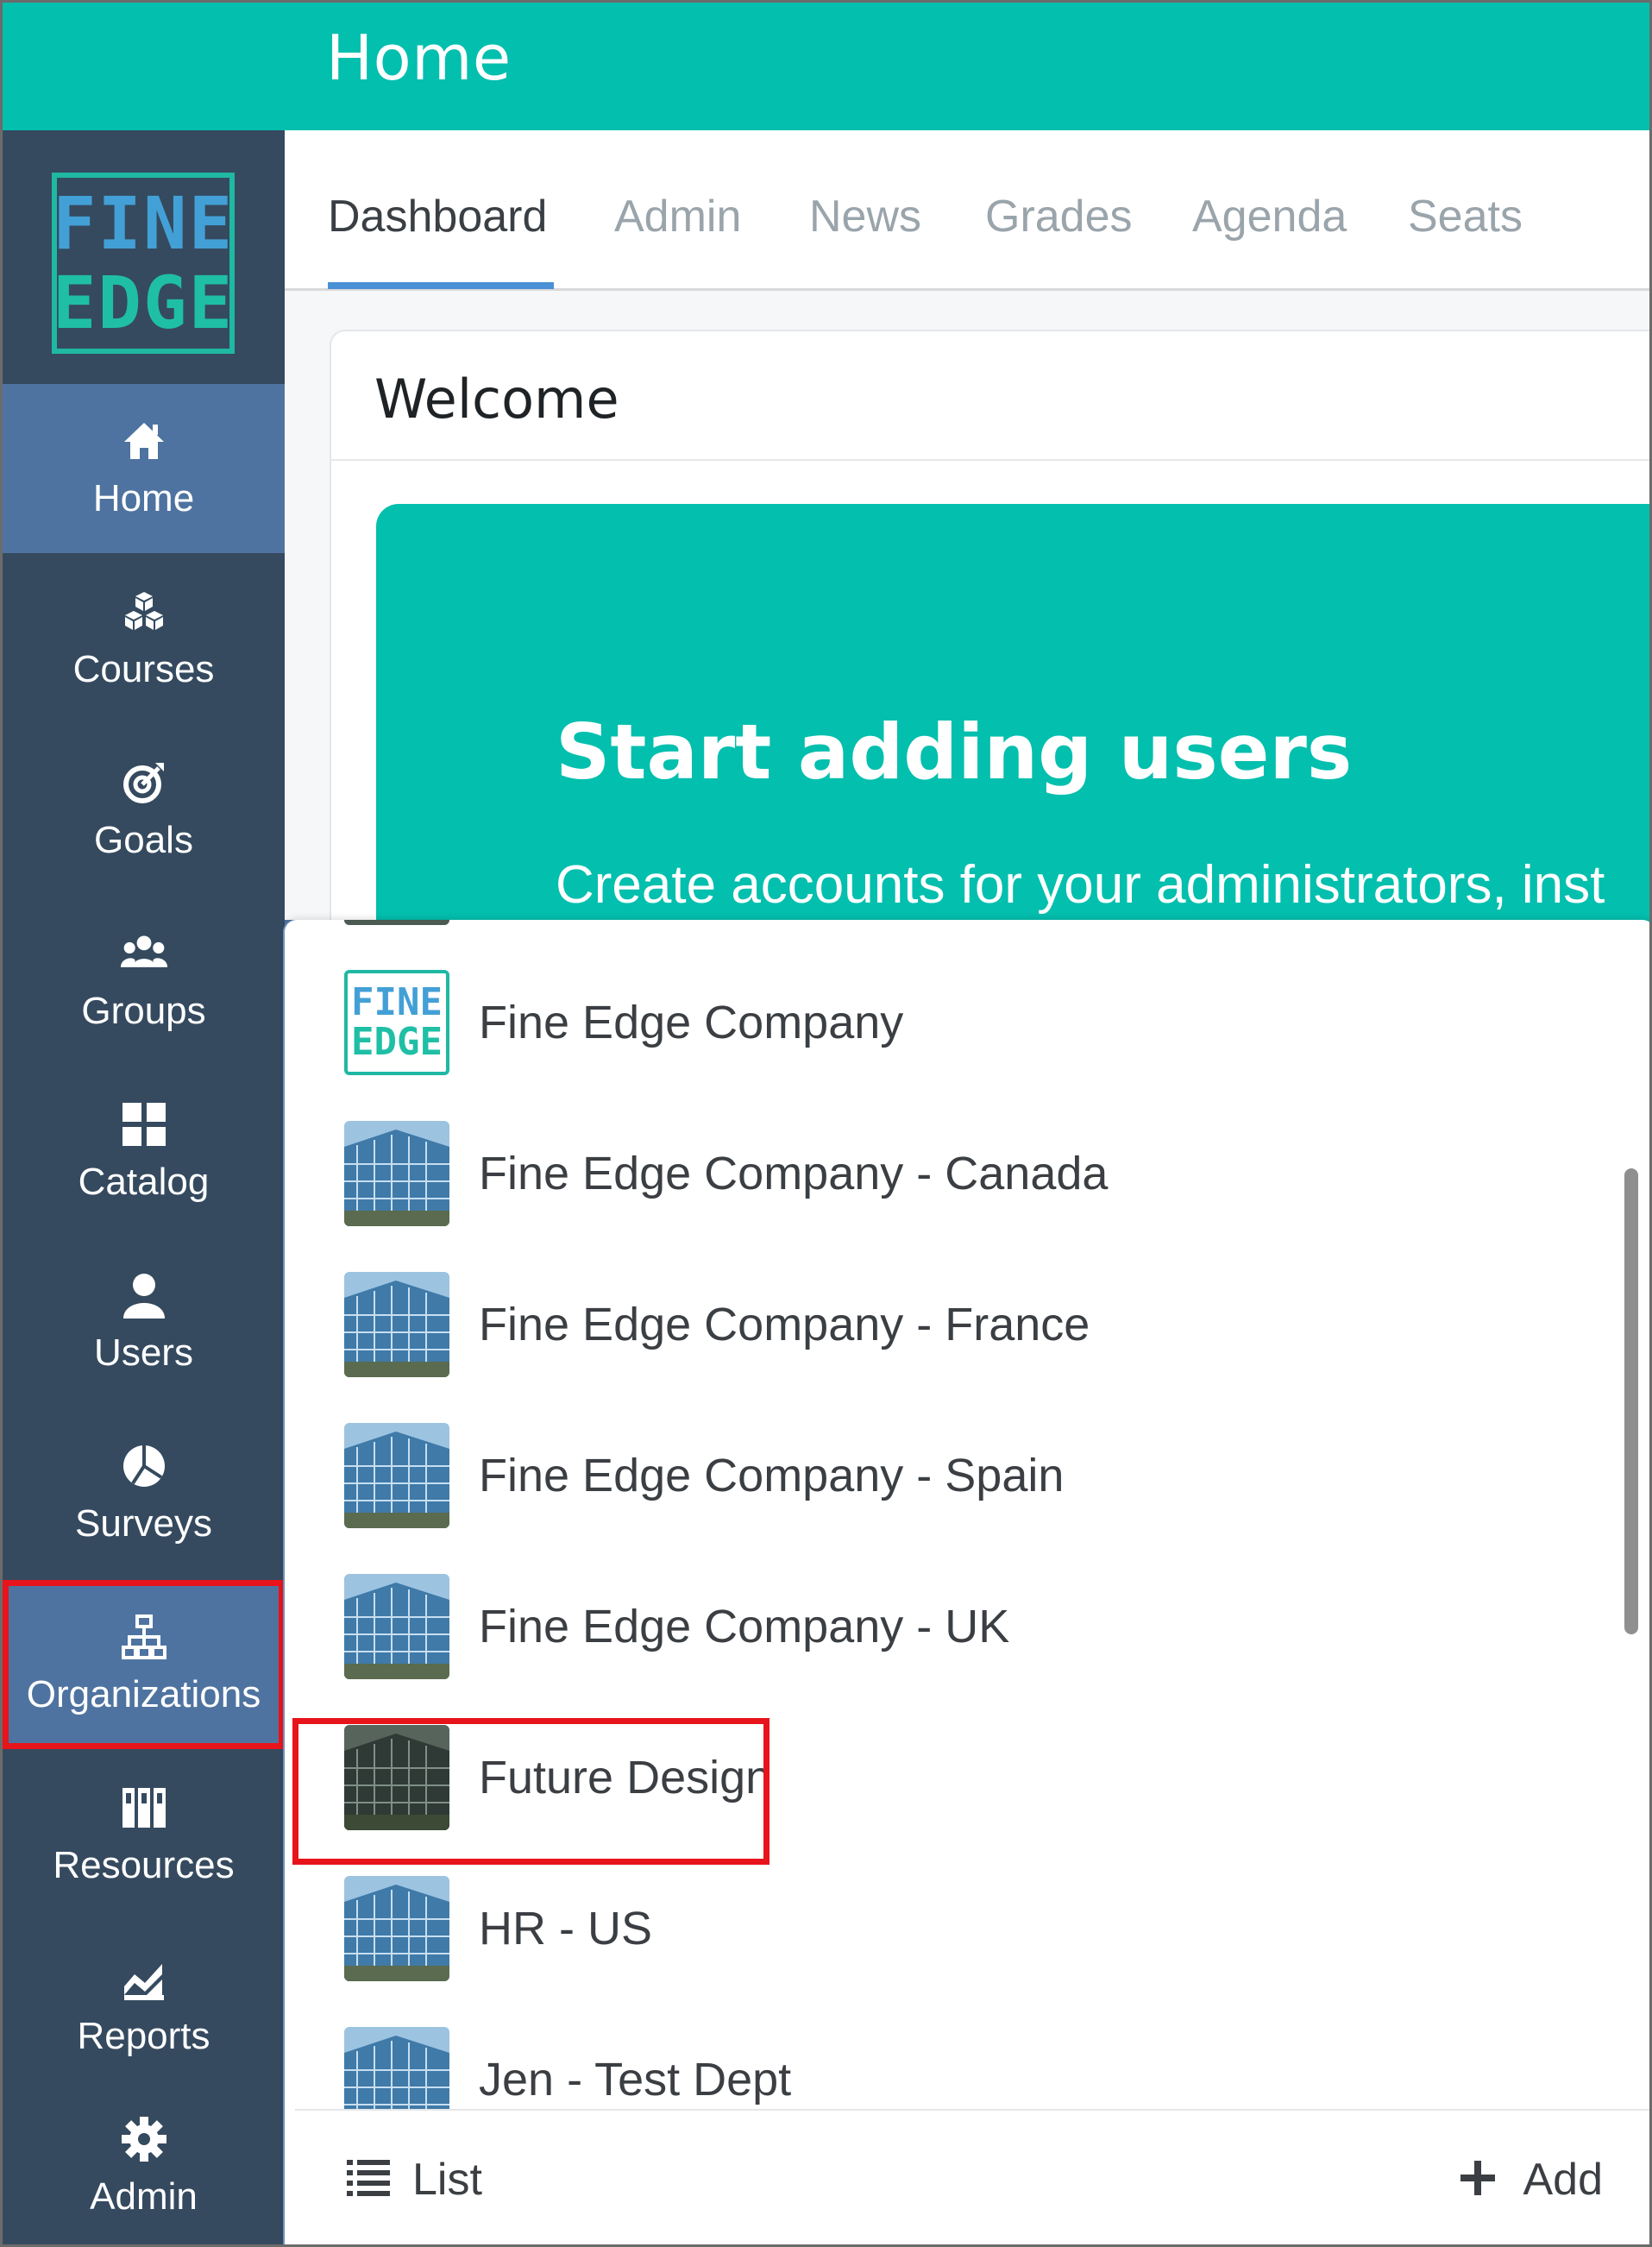  What do you see at coordinates (144, 2196) in the screenshot?
I see `sidebar-item-label: Admin` at bounding box center [144, 2196].